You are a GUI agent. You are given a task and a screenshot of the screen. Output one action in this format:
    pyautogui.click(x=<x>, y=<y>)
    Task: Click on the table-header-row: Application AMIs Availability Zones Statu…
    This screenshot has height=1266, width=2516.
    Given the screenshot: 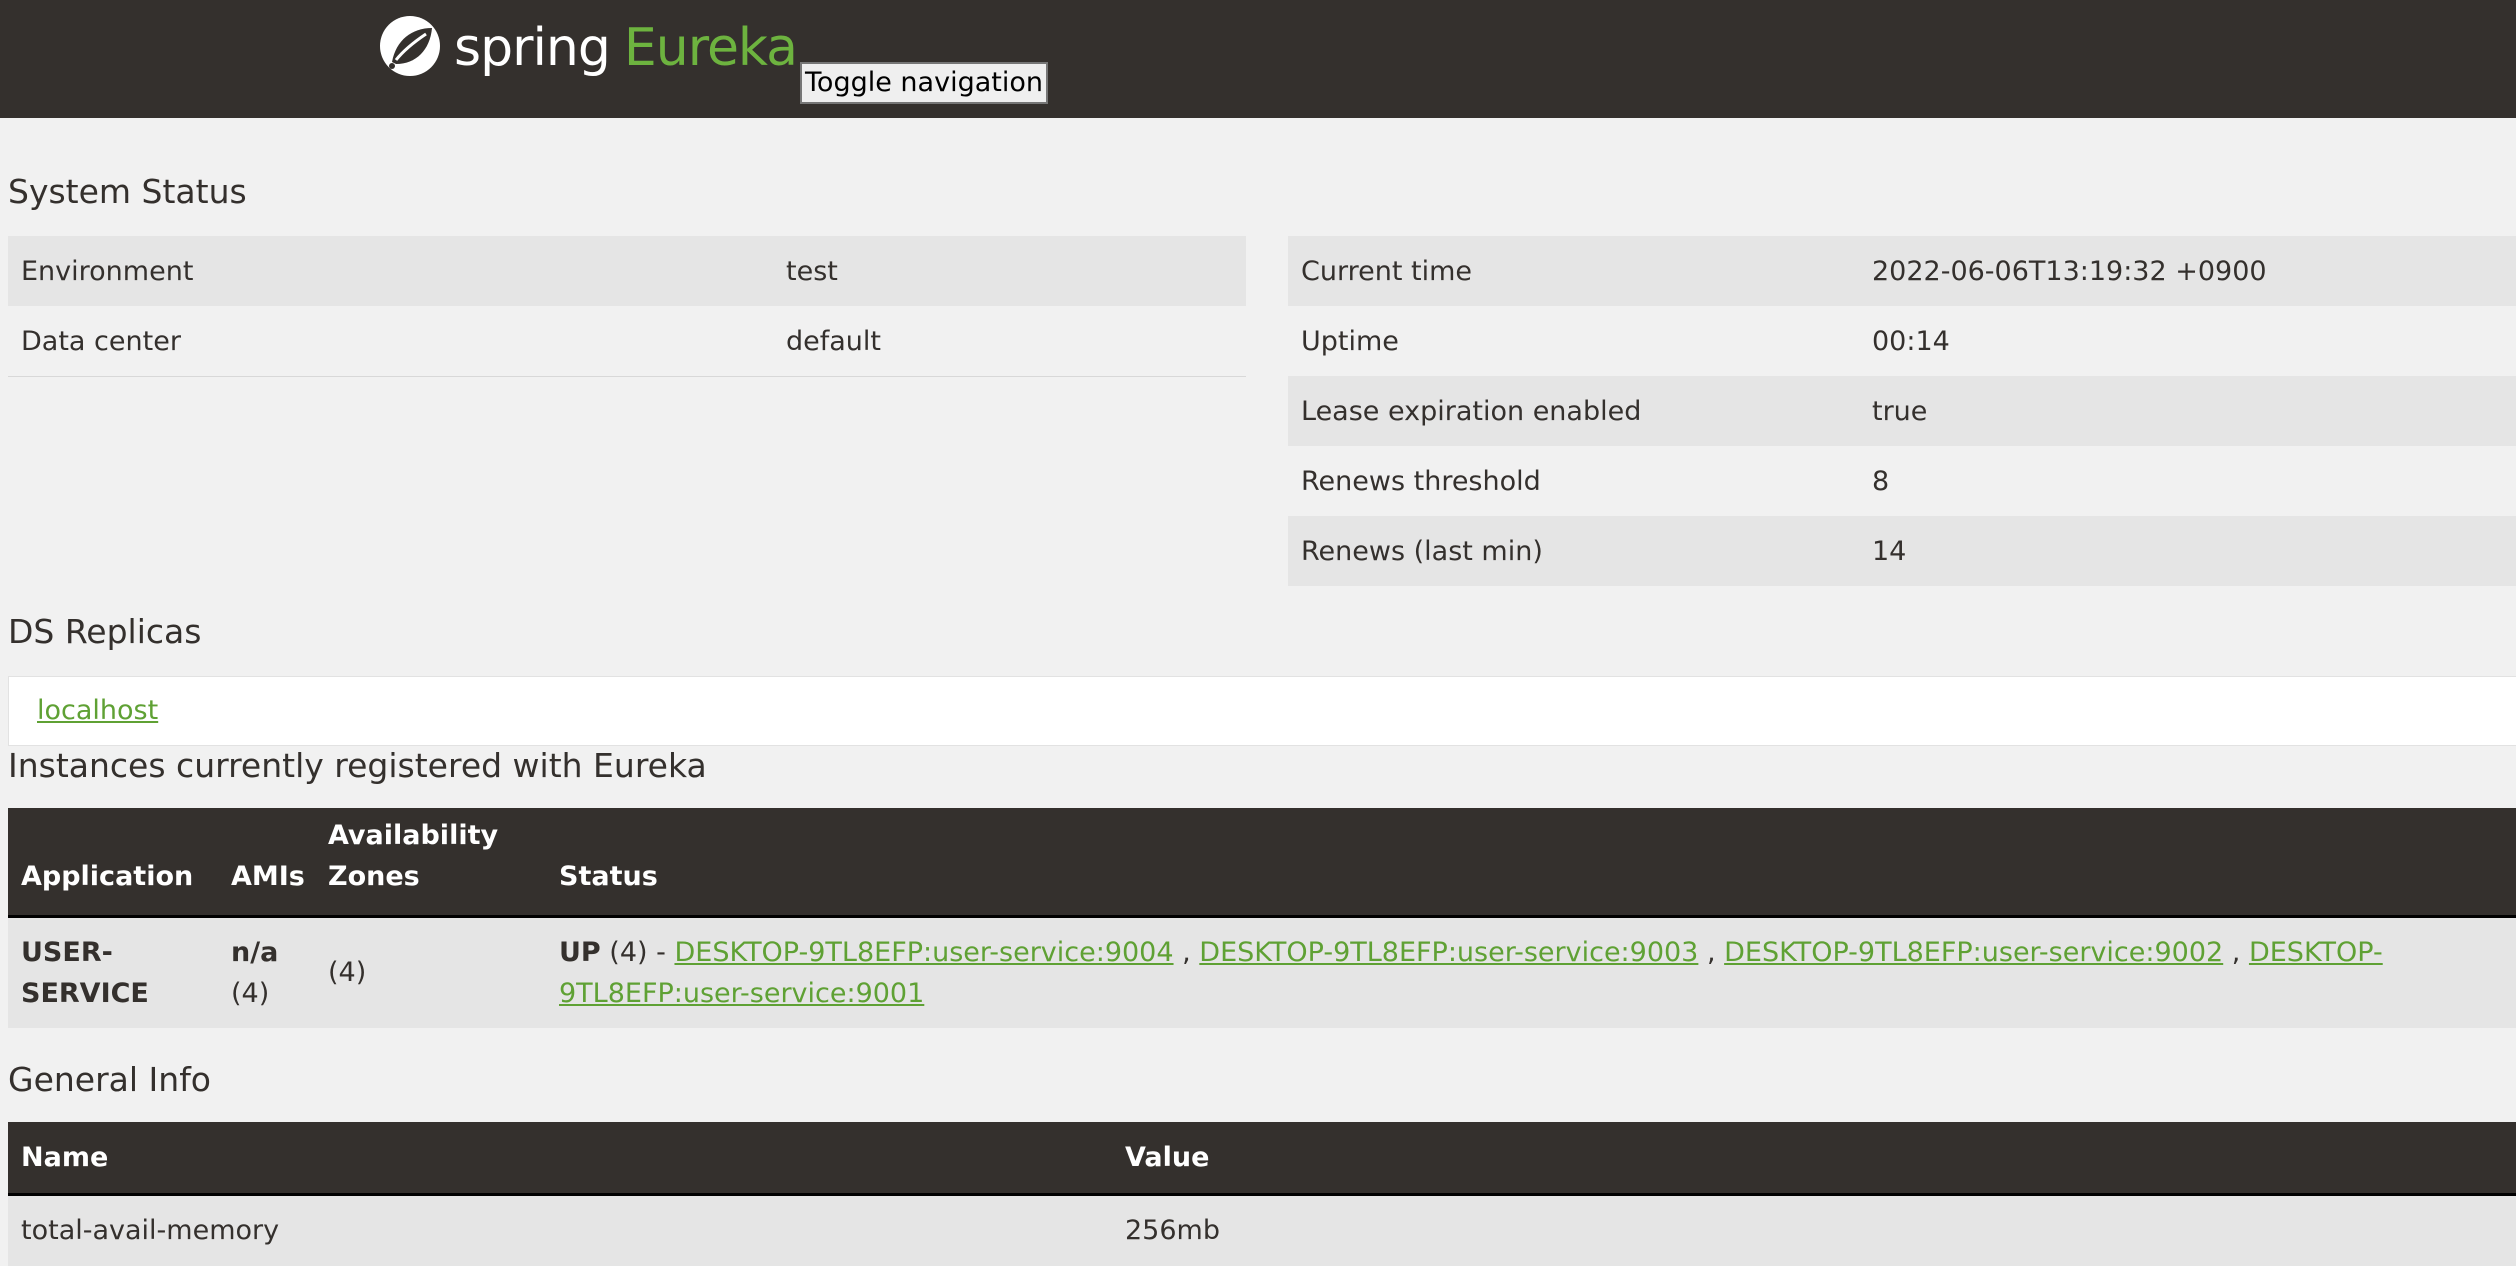 What is the action you would take?
    pyautogui.click(x=1262, y=862)
    